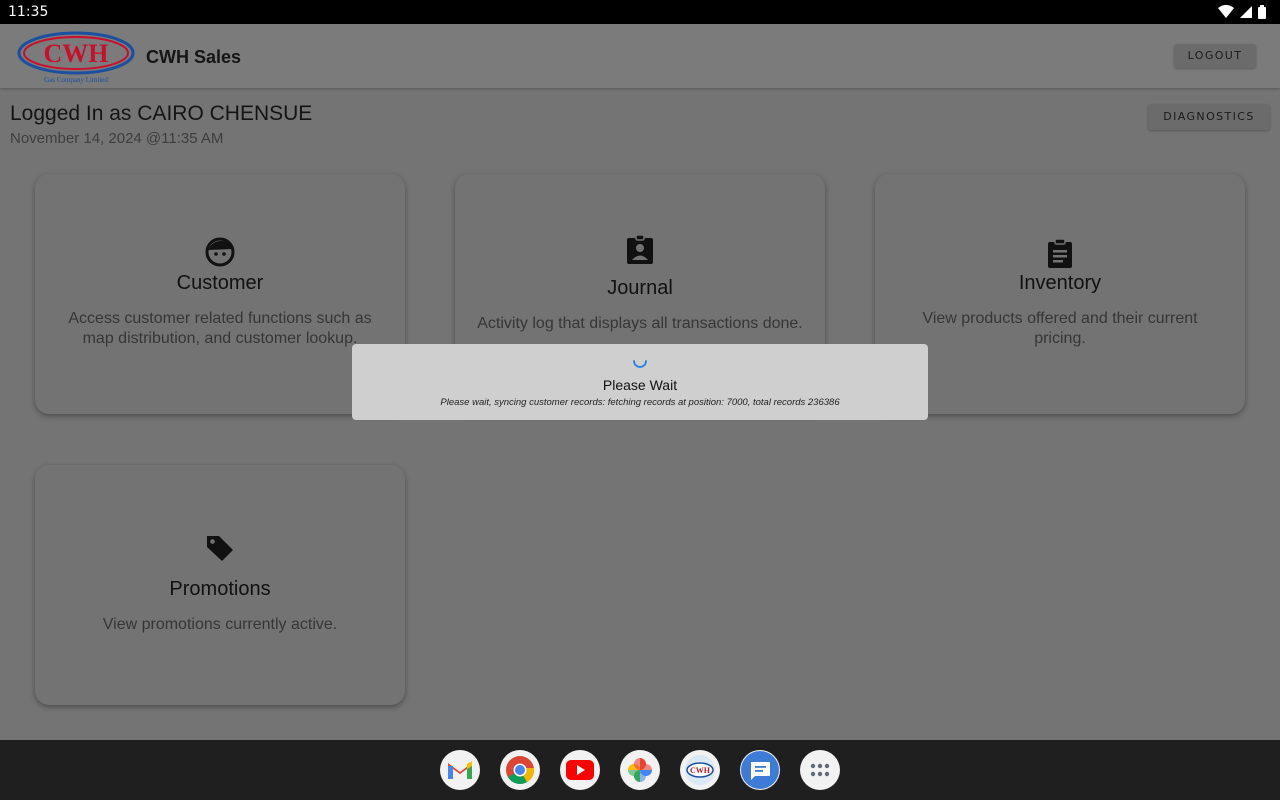  I want to click on app-bar: CWH Gas Company Limited CWH Sales LOGOUT, so click(640, 56).